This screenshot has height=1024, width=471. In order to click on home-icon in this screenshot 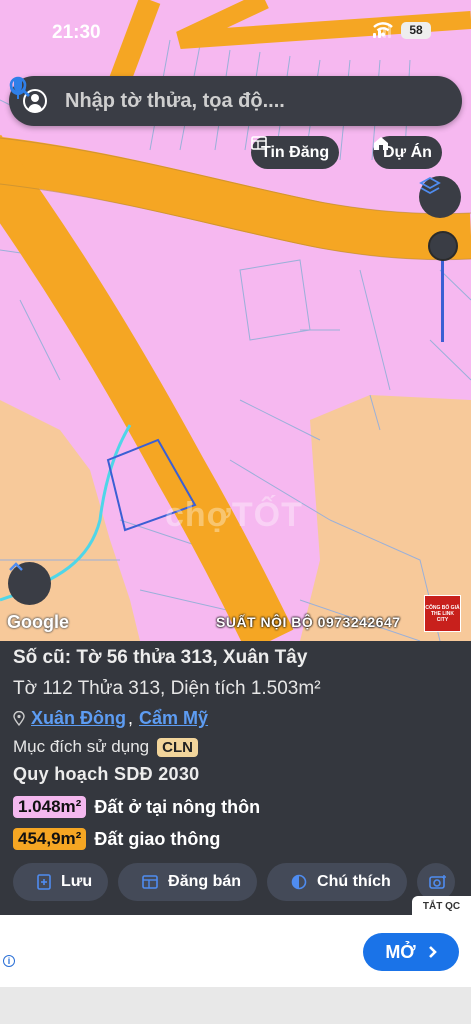, I will do `click(381, 143)`.